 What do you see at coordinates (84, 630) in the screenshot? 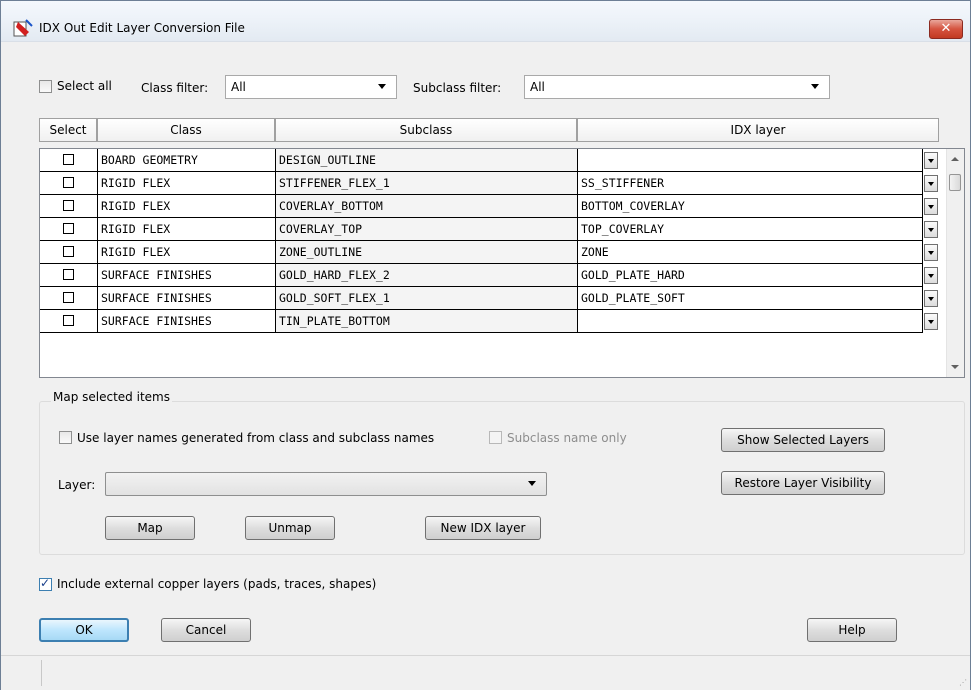
I see `ok-button: OK` at bounding box center [84, 630].